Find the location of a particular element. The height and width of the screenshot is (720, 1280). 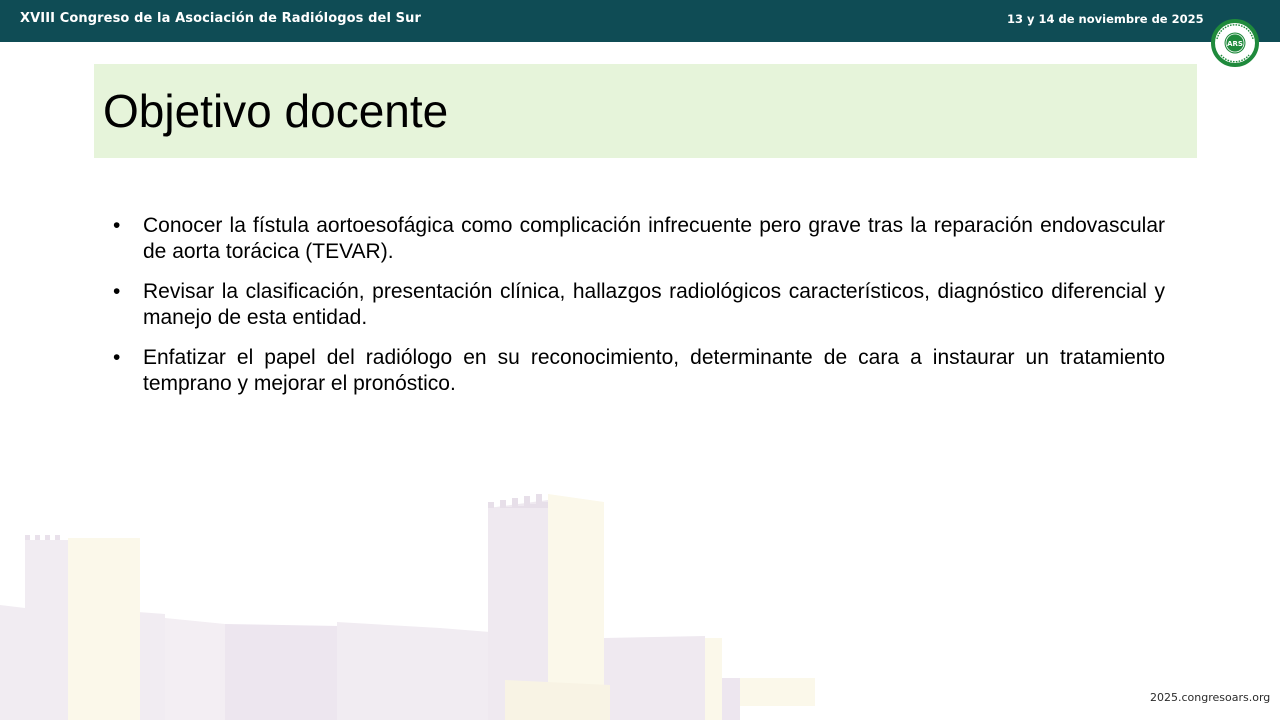

logo-text: ARS is located at coordinates (1235, 44).